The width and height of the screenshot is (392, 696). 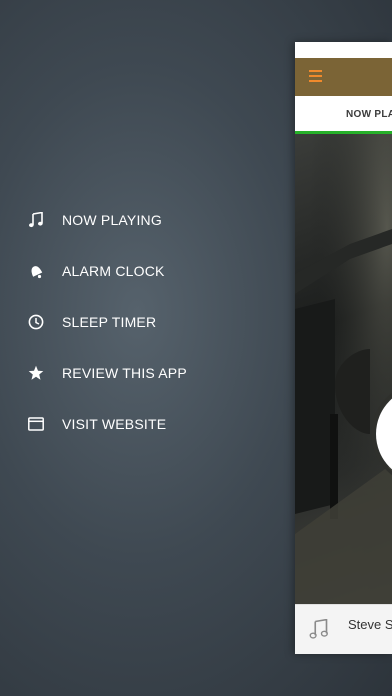 What do you see at coordinates (114, 424) in the screenshot?
I see `menu-item-label: VISIT WEBSITE` at bounding box center [114, 424].